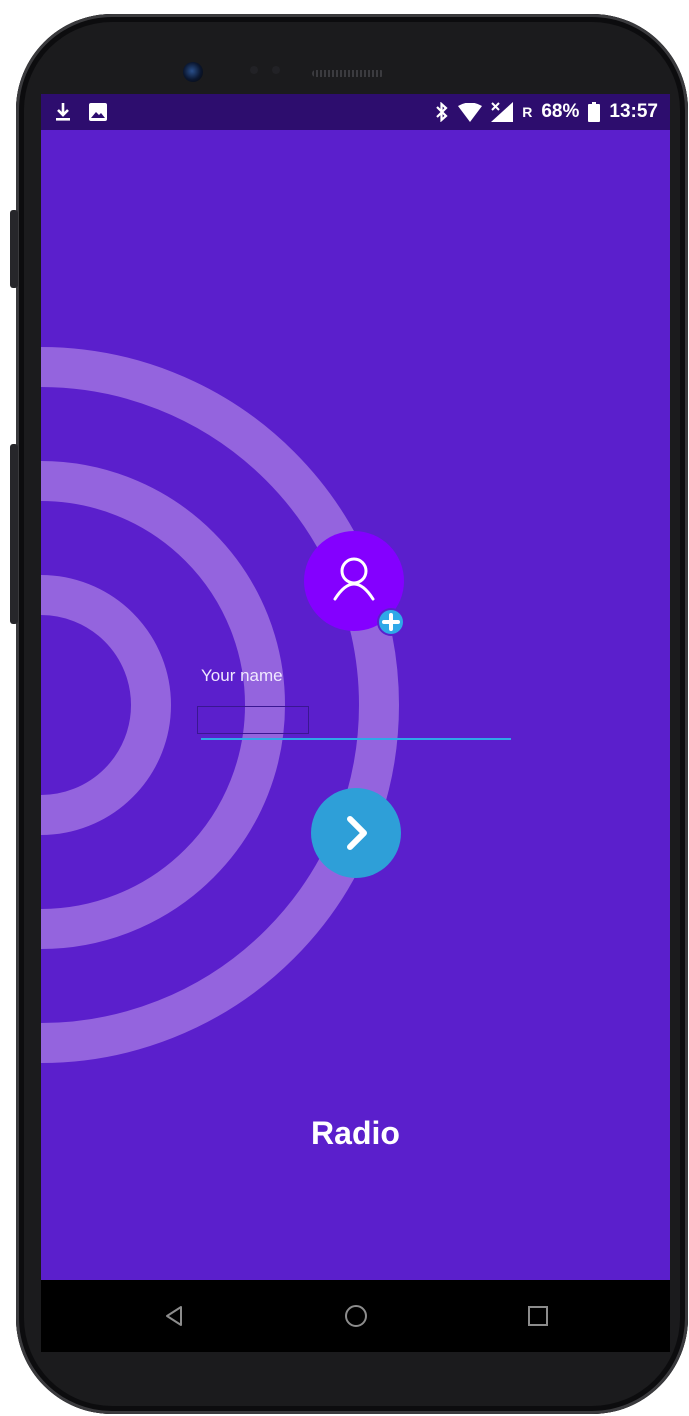 Image resolution: width=689 pixels, height=1416 pixels. I want to click on chevron-right-icon, so click(357, 833).